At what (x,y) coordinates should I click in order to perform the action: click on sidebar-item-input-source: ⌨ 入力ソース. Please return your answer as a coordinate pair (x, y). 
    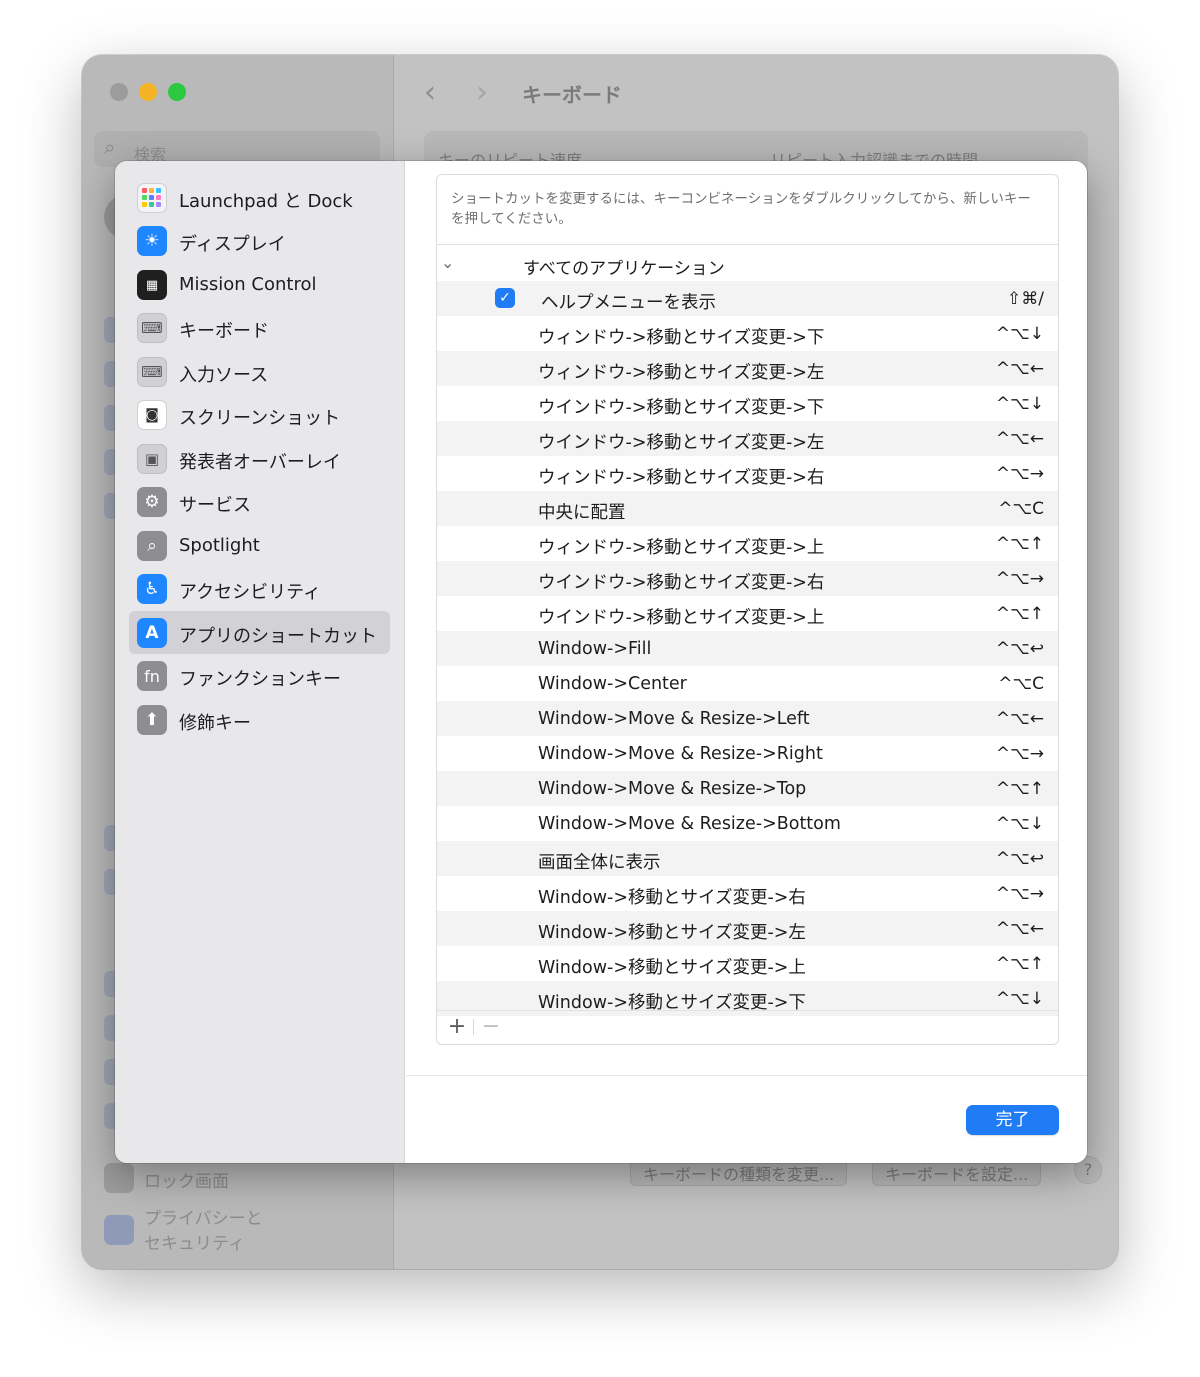
    Looking at the image, I should click on (259, 371).